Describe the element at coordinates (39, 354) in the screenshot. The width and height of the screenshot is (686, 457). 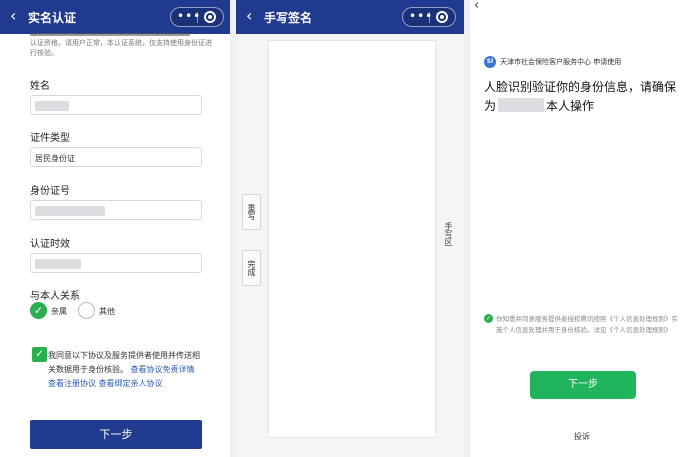
I see `agree-checkbox: ✓` at that location.